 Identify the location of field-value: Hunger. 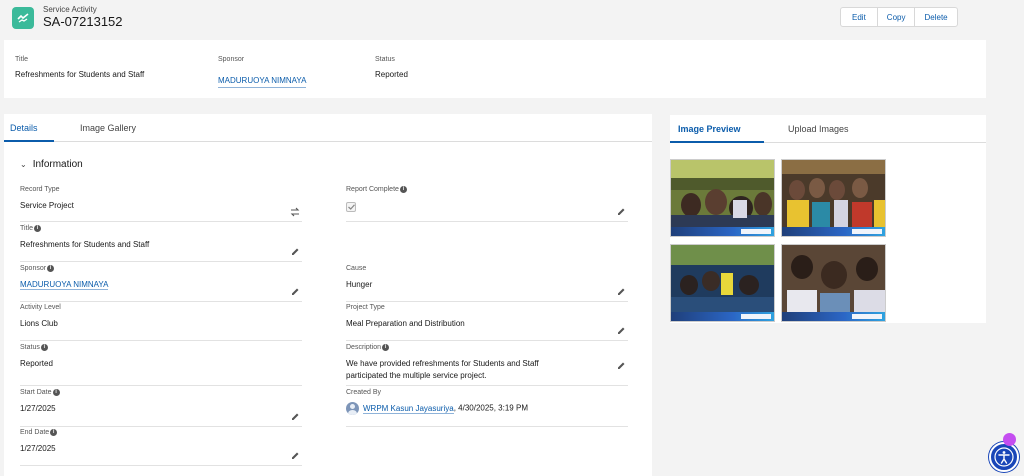
(359, 284).